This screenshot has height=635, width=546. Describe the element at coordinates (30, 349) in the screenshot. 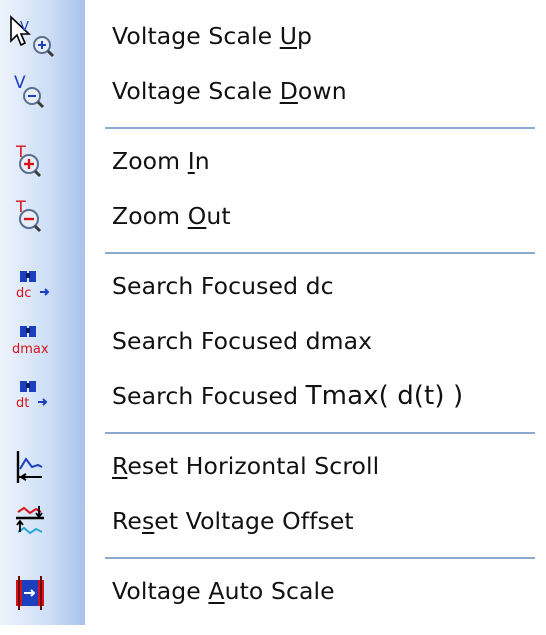

I see `dmax-label: dmax` at that location.